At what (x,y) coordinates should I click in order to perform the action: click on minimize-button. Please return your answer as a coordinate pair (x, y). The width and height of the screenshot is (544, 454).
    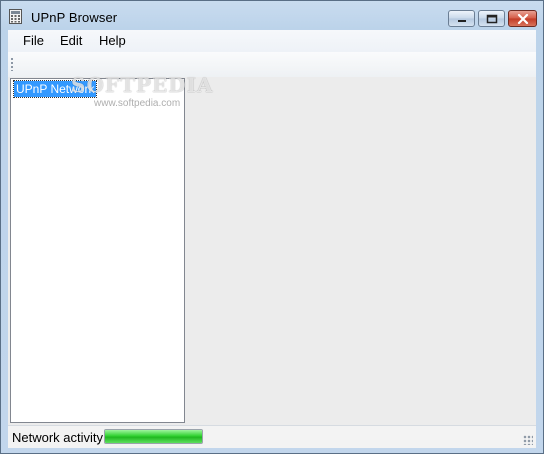
    Looking at the image, I should click on (461, 18).